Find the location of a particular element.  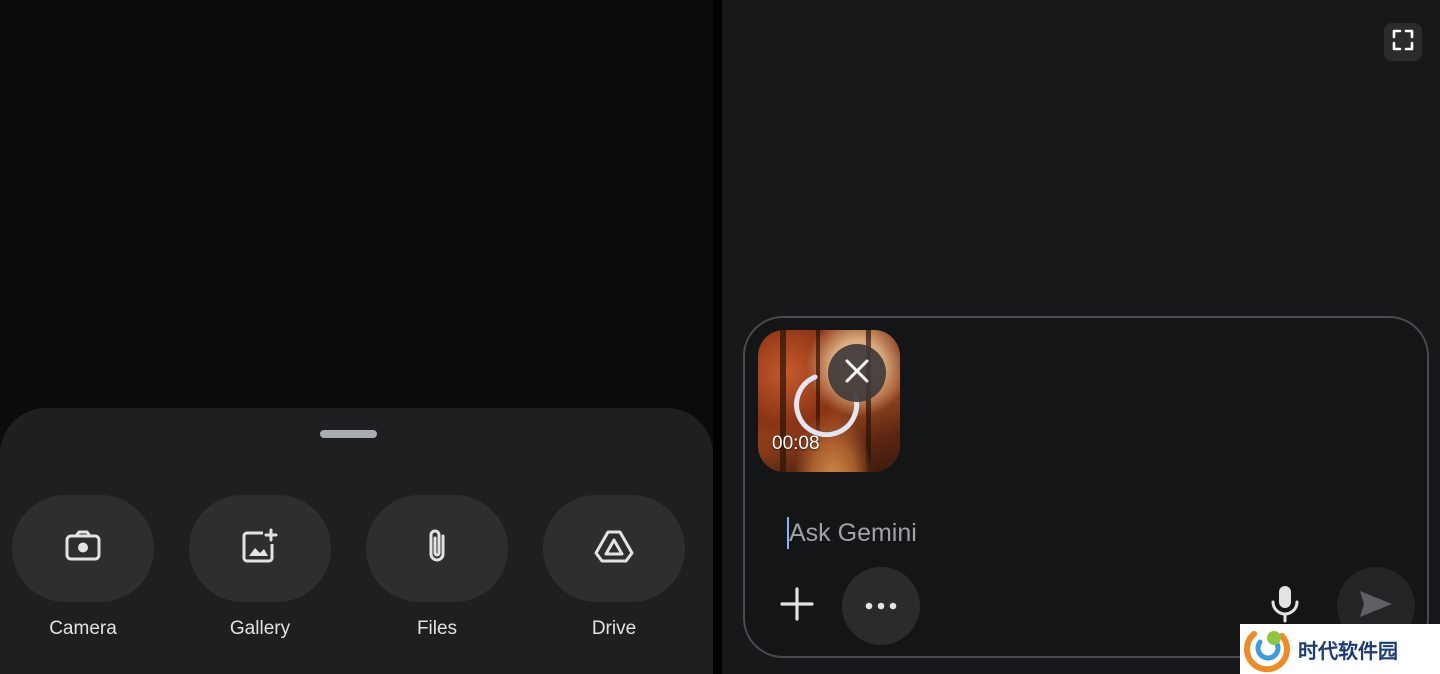

attach-option-files: Files is located at coordinates (437, 567).